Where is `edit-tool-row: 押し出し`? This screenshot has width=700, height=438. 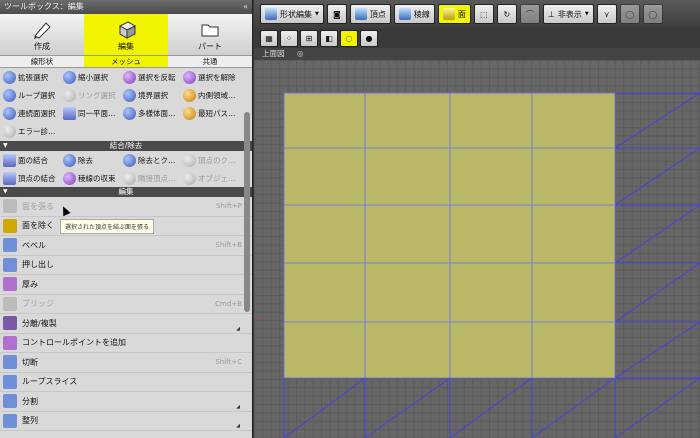 edit-tool-row: 押し出し is located at coordinates (126, 265).